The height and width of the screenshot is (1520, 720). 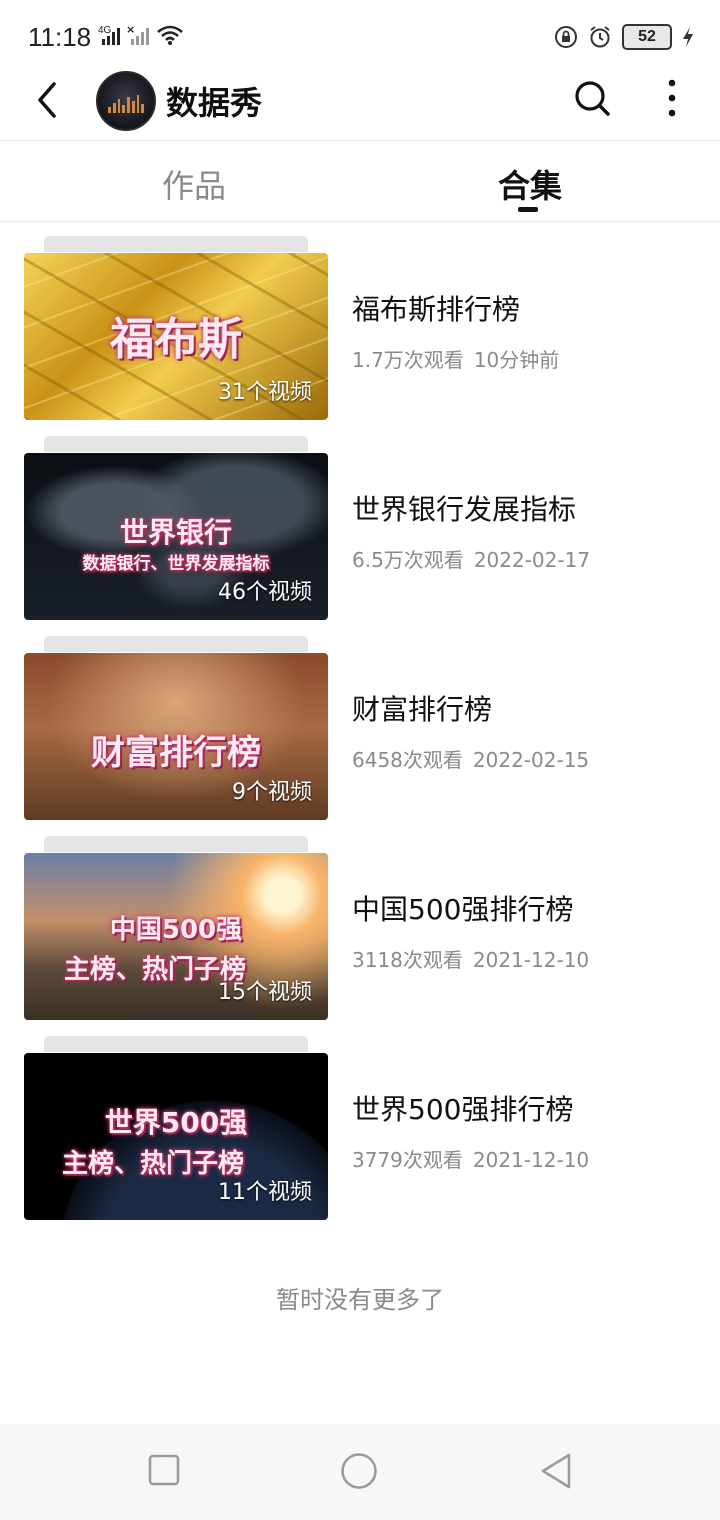 What do you see at coordinates (407, 960) in the screenshot?
I see `view-count: 3118次观看` at bounding box center [407, 960].